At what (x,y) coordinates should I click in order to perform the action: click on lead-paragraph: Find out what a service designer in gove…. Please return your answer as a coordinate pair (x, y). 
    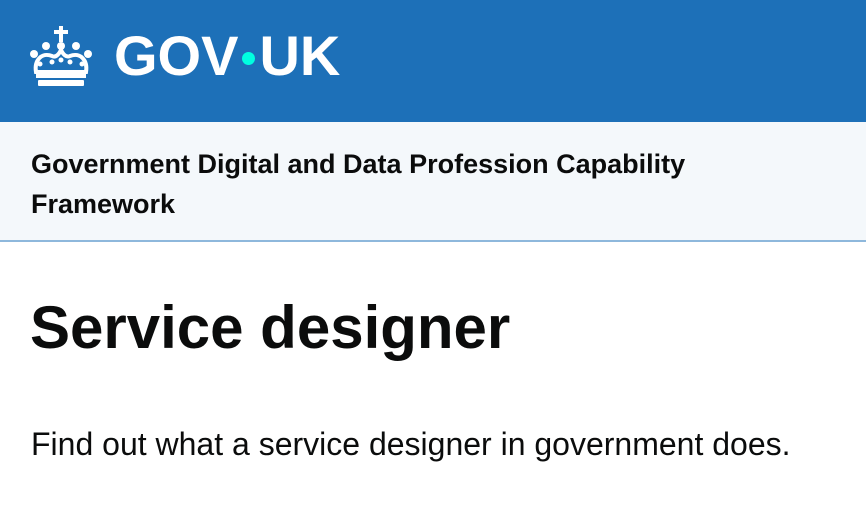
    Looking at the image, I should click on (411, 444).